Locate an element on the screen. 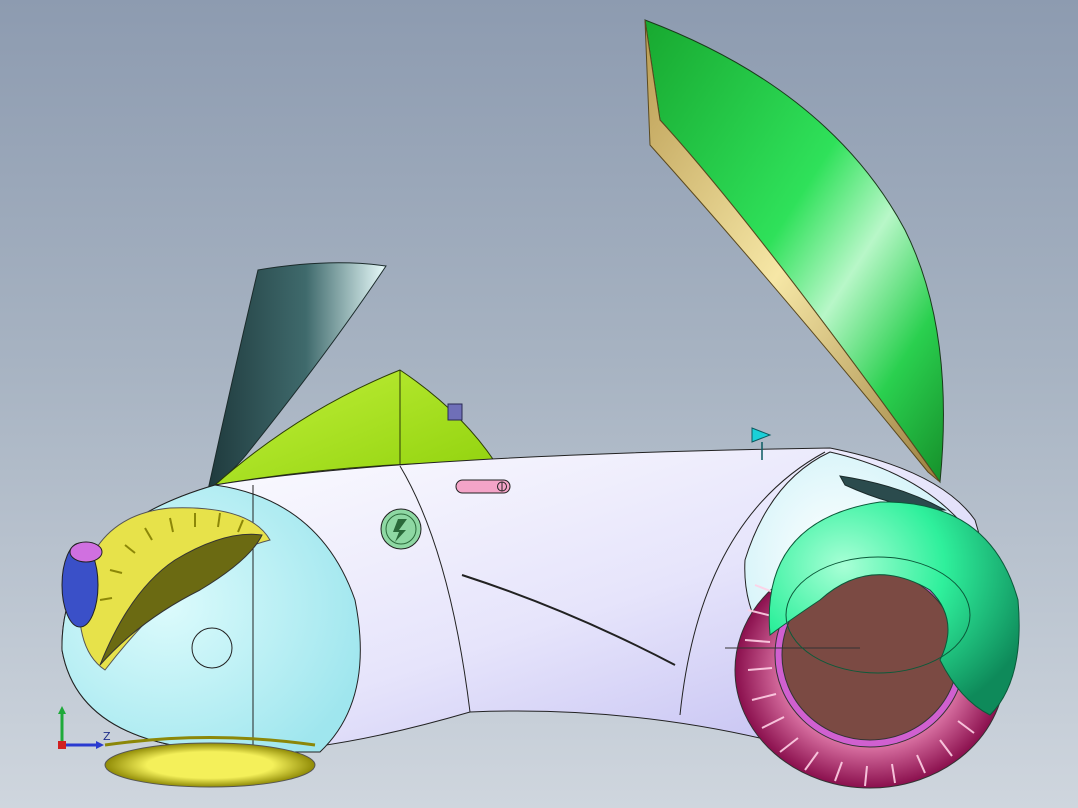 The height and width of the screenshot is (808, 1078). lightning-badge is located at coordinates (401, 529).